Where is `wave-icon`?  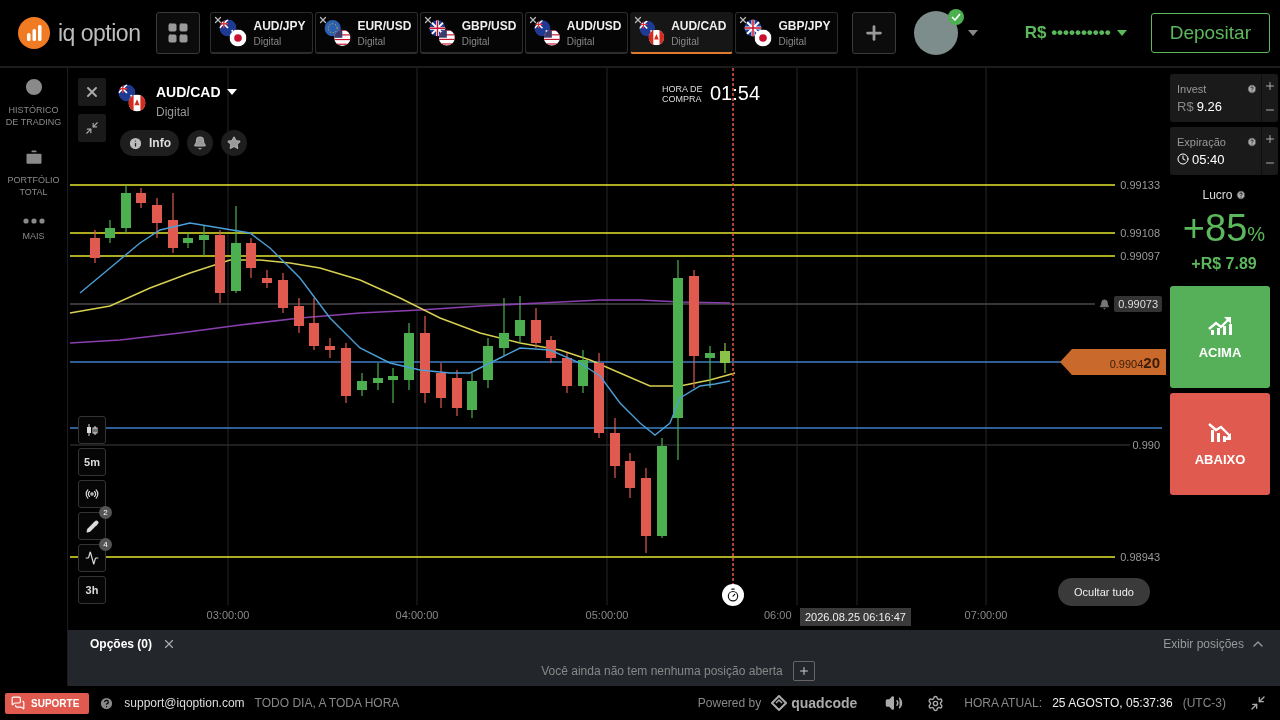
wave-icon is located at coordinates (92, 558).